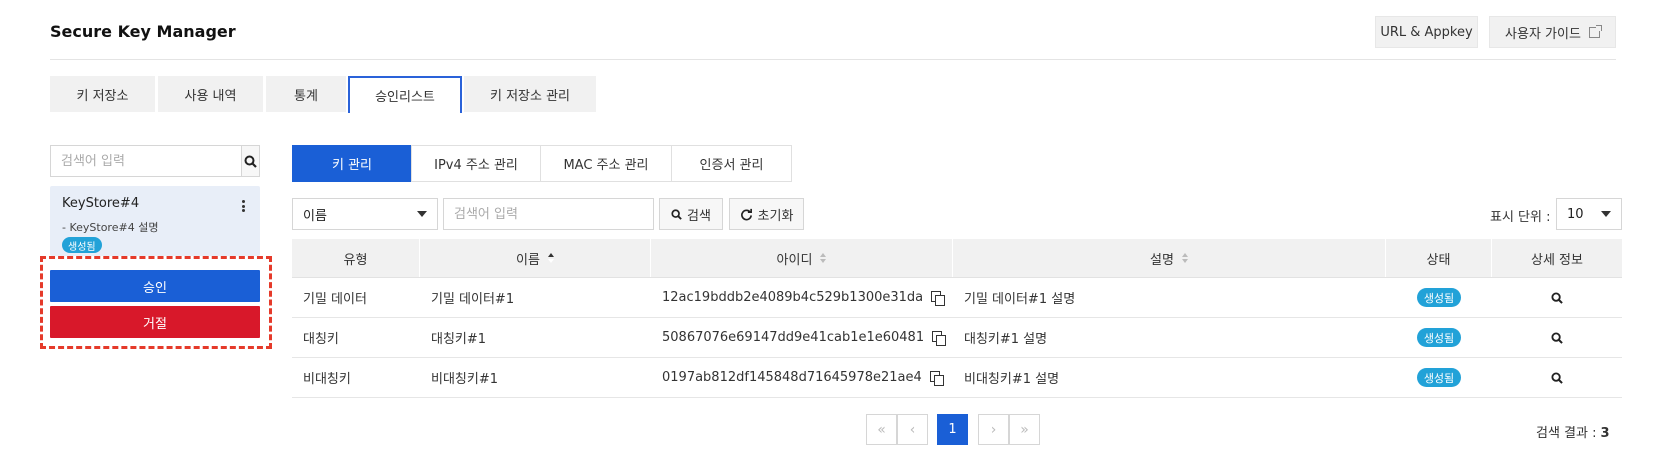 Image resolution: width=1660 pixels, height=460 pixels. I want to click on tab-statistics: 통계, so click(306, 94).